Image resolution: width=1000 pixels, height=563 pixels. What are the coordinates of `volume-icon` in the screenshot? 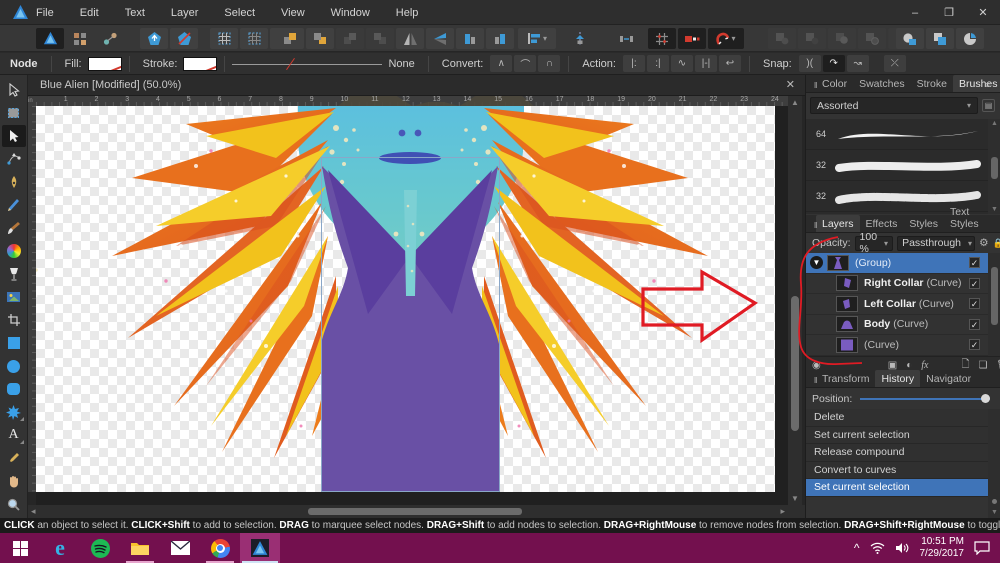 It's located at (902, 548).